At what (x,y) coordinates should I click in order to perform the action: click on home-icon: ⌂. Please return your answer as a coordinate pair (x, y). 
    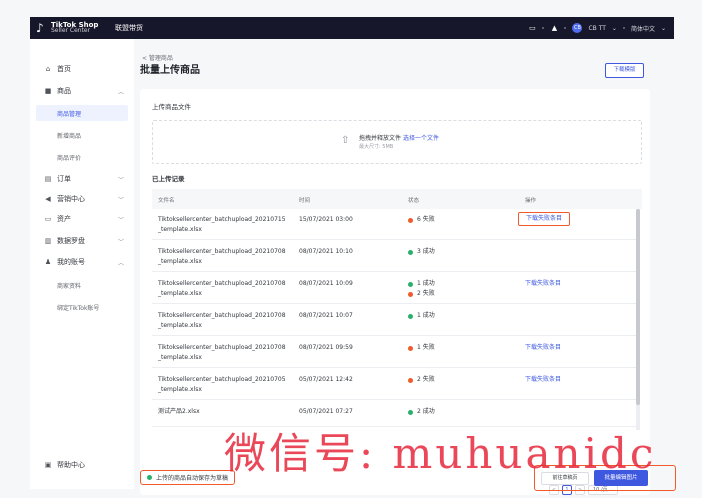
    Looking at the image, I should click on (48, 69).